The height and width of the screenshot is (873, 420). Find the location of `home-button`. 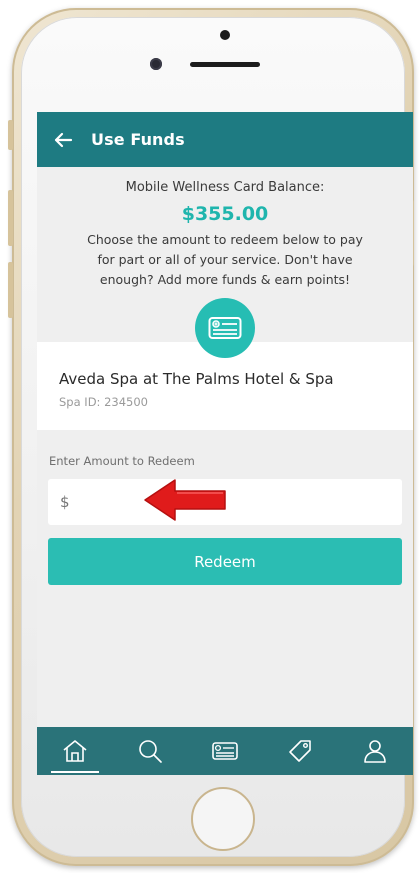

home-button is located at coordinates (223, 819).